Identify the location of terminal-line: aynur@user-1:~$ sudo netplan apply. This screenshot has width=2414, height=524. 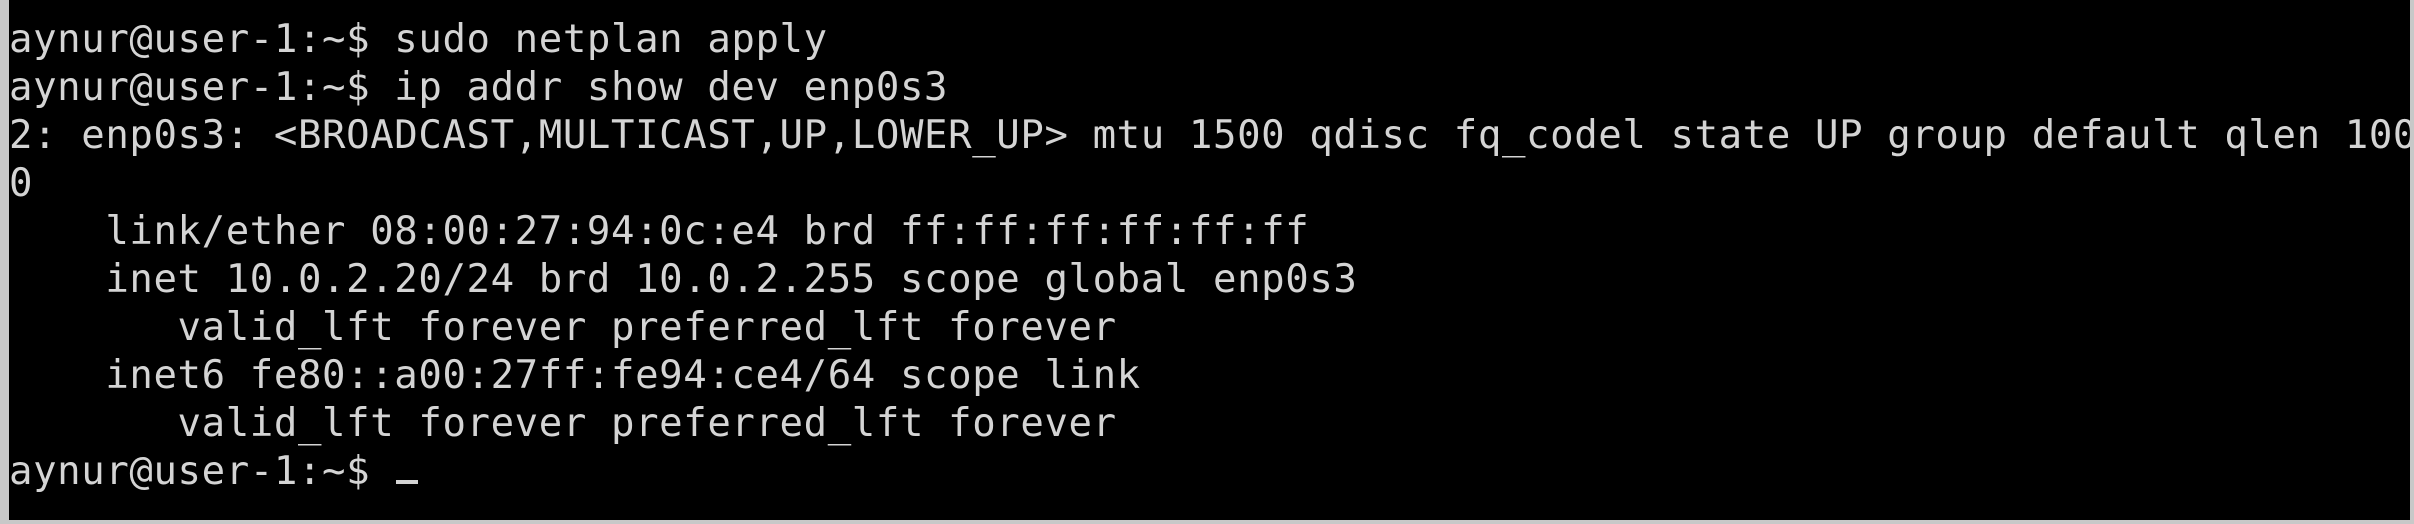
(418, 39).